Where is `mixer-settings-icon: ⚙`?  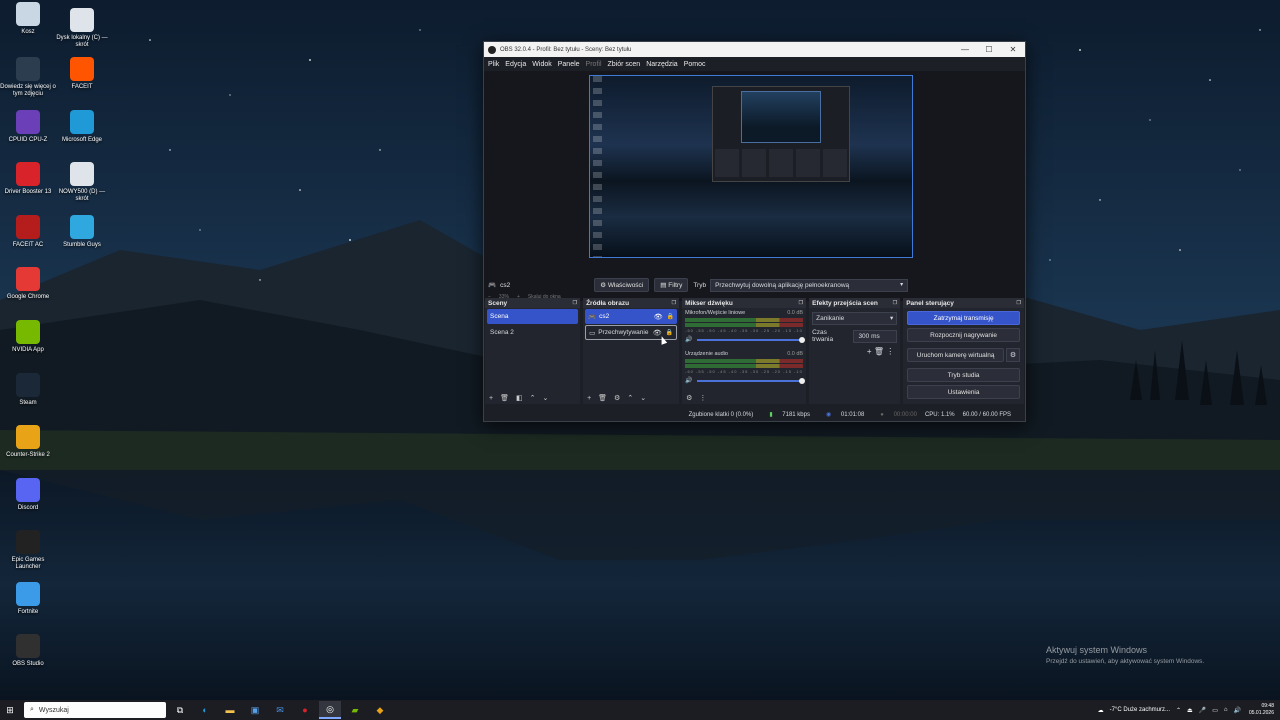
mixer-settings-icon: ⚙ is located at coordinates (689, 398).